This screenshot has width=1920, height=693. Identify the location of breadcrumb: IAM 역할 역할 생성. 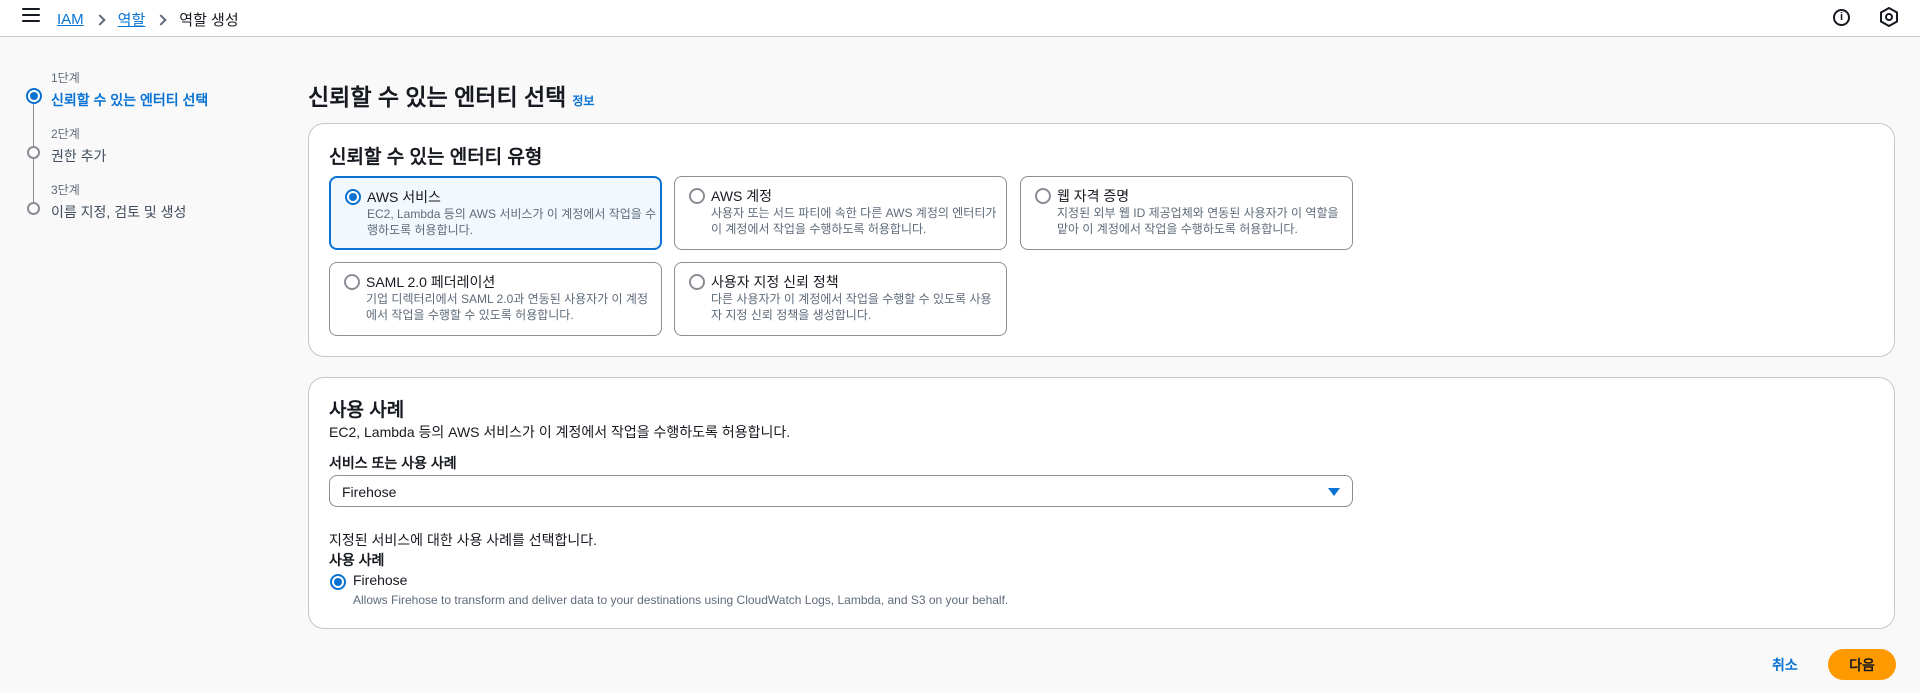
(148, 19).